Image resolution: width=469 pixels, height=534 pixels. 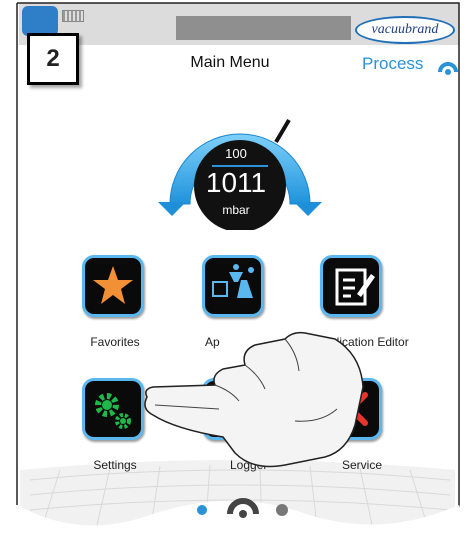 I want to click on application-editor-button, so click(x=351, y=286).